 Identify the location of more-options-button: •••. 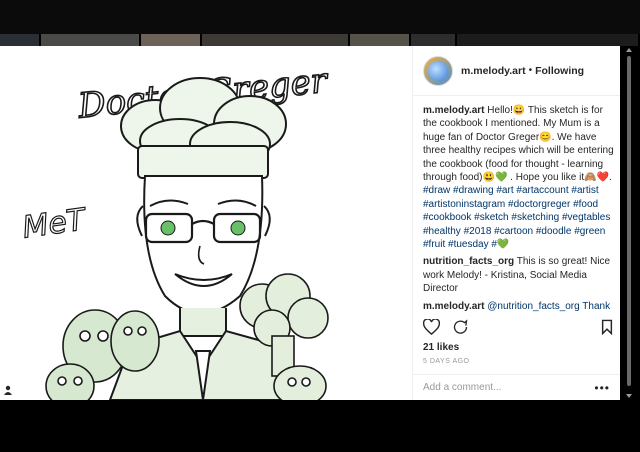
(602, 388).